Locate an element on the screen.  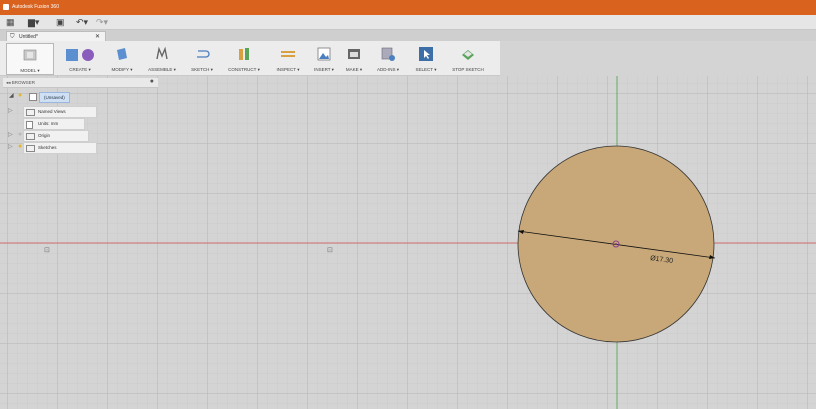
browser-title: ◂◂ BROWSER is located at coordinates (21, 82).